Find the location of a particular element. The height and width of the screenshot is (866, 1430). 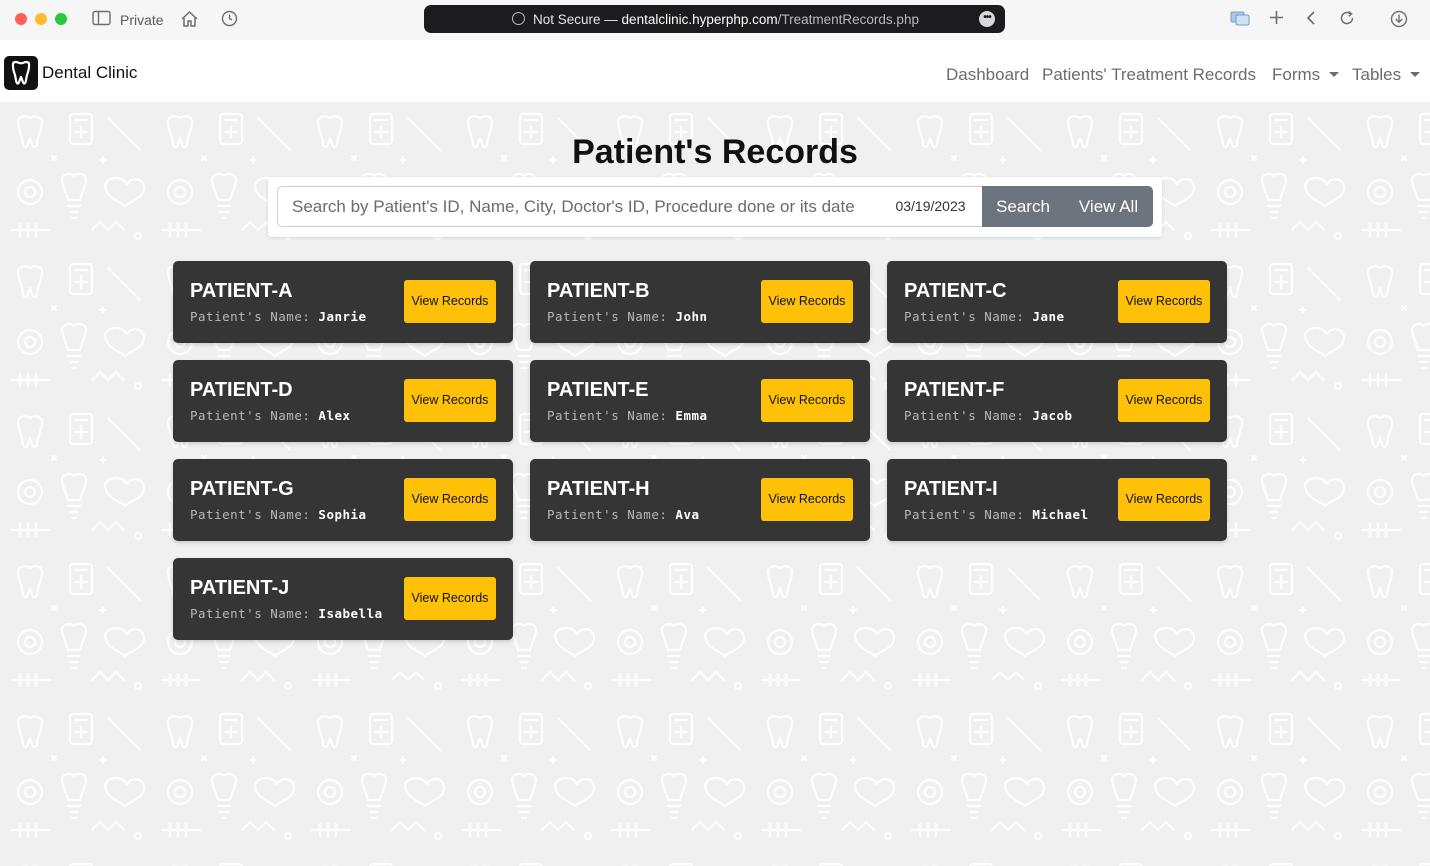

patient-id: PATIENT-F is located at coordinates (954, 390).